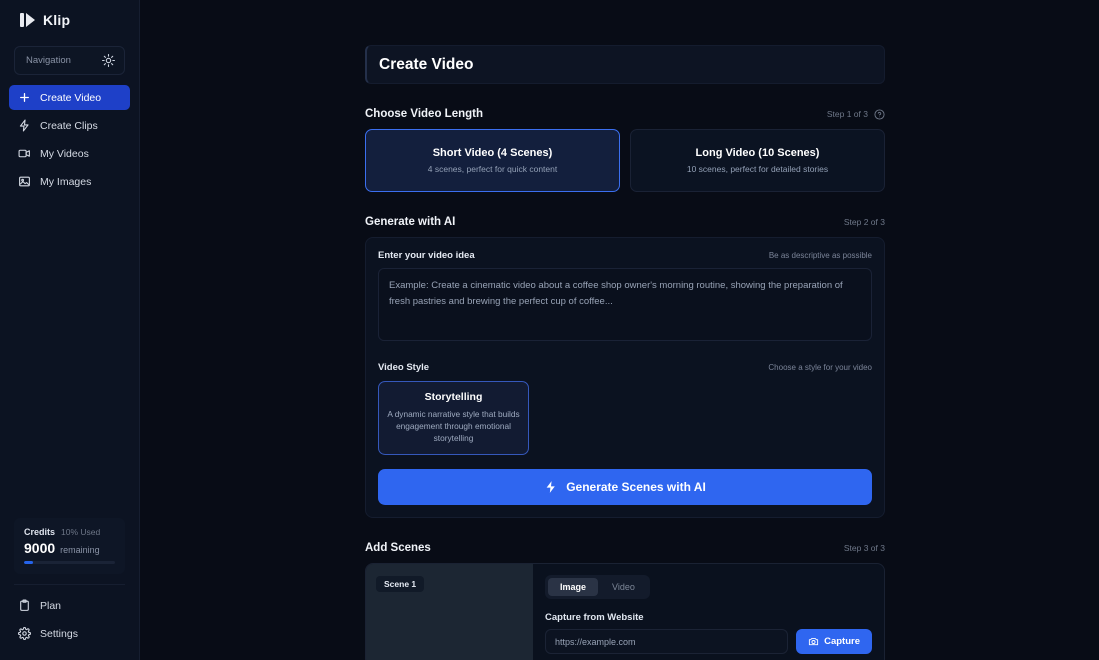  I want to click on navigation-box: Navigation, so click(69, 60).